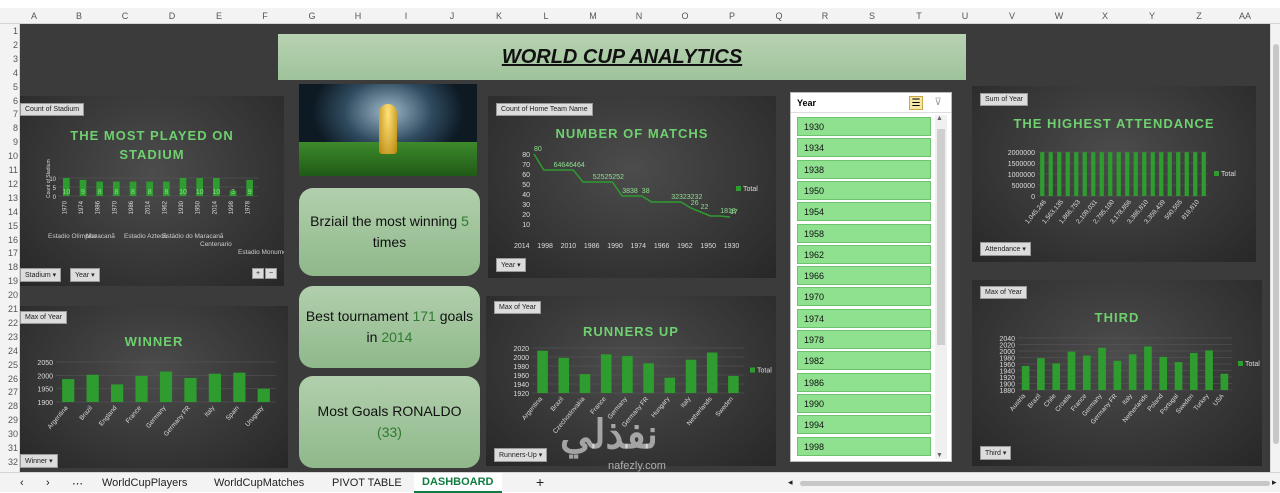 This screenshot has height=493, width=1280. Describe the element at coordinates (172, 16) in the screenshot. I see `column-header: D` at that location.